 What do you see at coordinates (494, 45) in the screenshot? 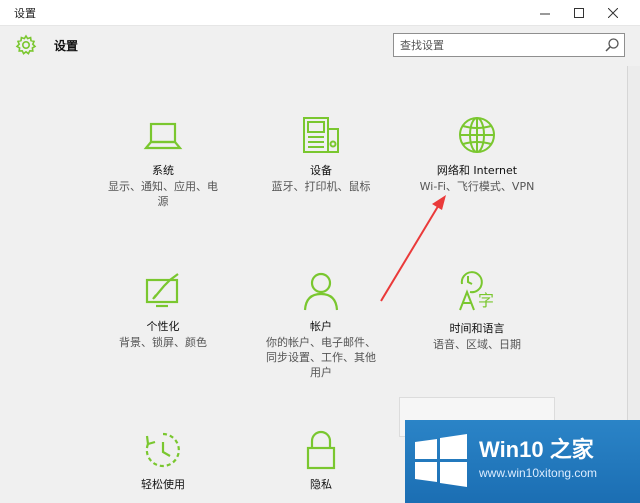
I see `search-input` at bounding box center [494, 45].